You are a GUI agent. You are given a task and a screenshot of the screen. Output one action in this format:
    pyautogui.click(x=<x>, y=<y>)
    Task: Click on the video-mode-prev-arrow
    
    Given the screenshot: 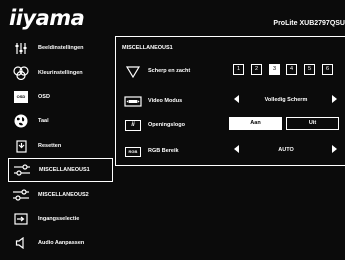 What is the action you would take?
    pyautogui.click(x=236, y=99)
    